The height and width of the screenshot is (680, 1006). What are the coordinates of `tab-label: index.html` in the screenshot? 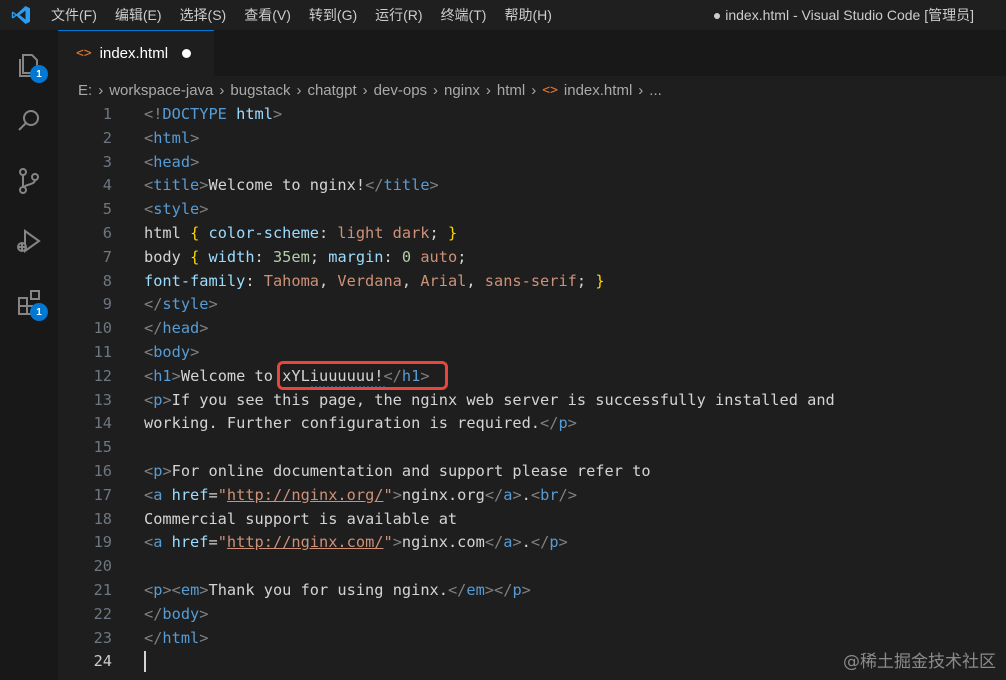 It's located at (134, 53).